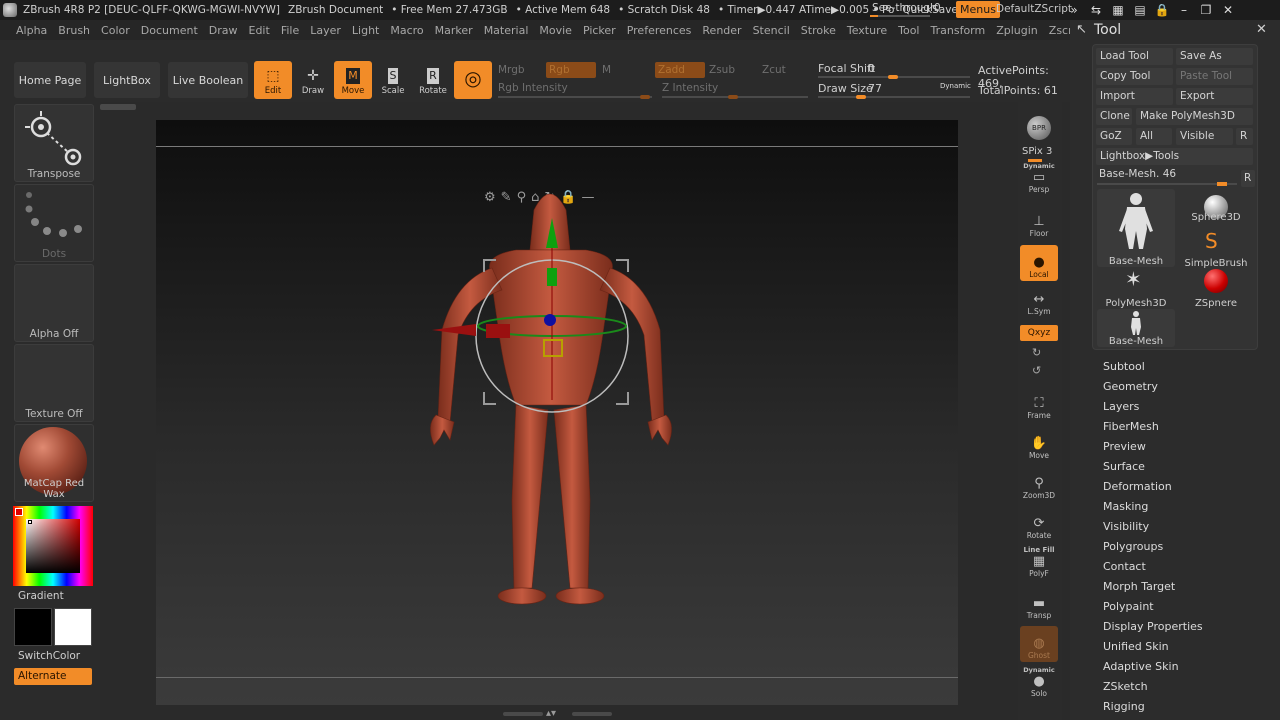 The height and width of the screenshot is (720, 1280). What do you see at coordinates (1017, 30) in the screenshot?
I see `menu-zplugin: Zplugin` at bounding box center [1017, 30].